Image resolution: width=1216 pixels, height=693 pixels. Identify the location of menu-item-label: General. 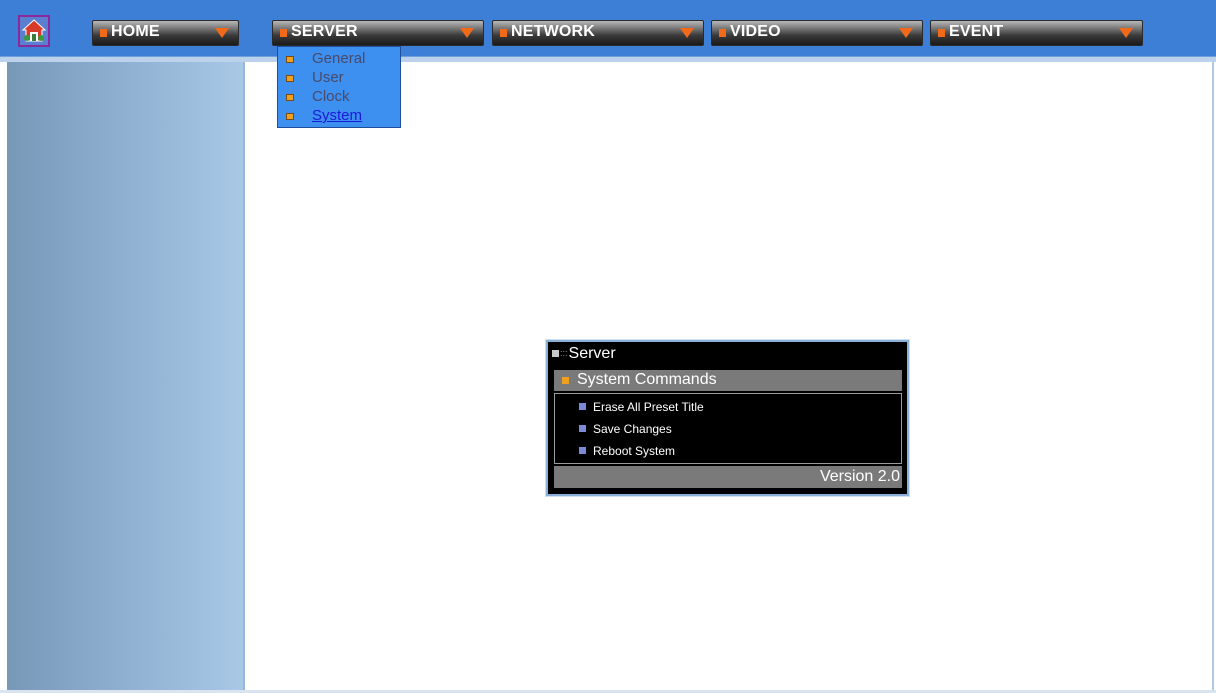
(339, 58).